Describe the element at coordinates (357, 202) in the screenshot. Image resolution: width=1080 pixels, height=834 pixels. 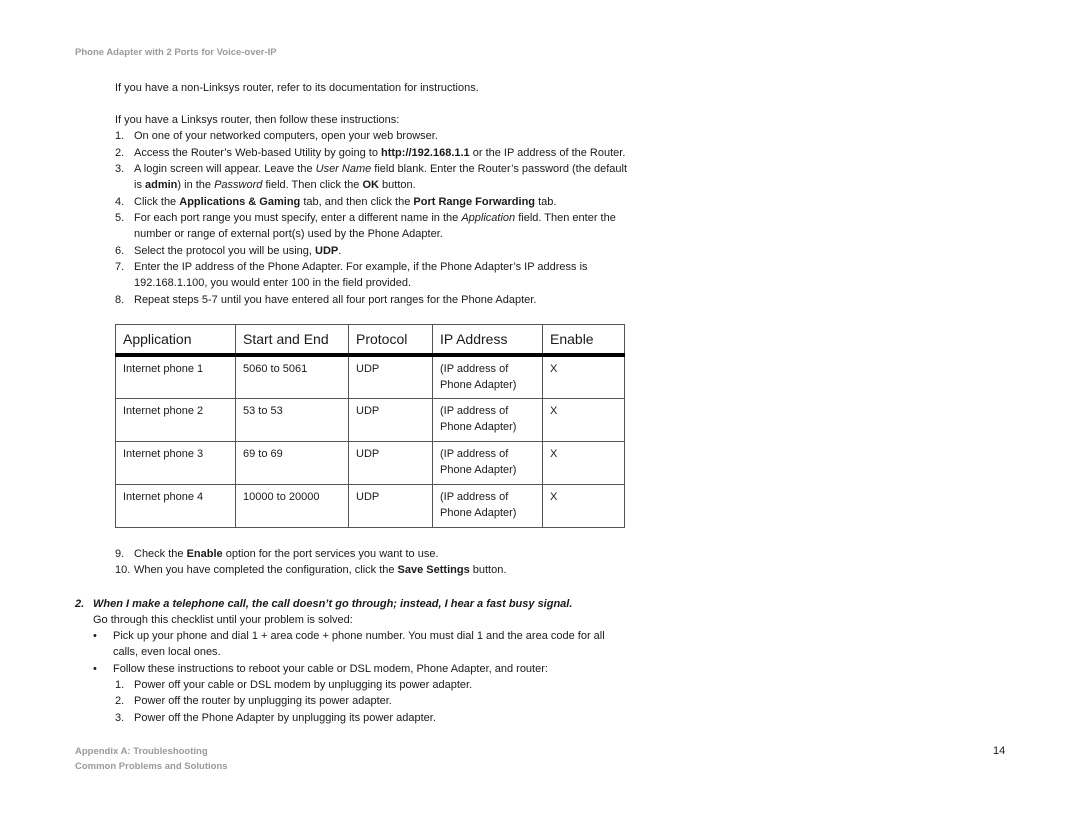
I see `text-run: tab, and then click the` at that location.